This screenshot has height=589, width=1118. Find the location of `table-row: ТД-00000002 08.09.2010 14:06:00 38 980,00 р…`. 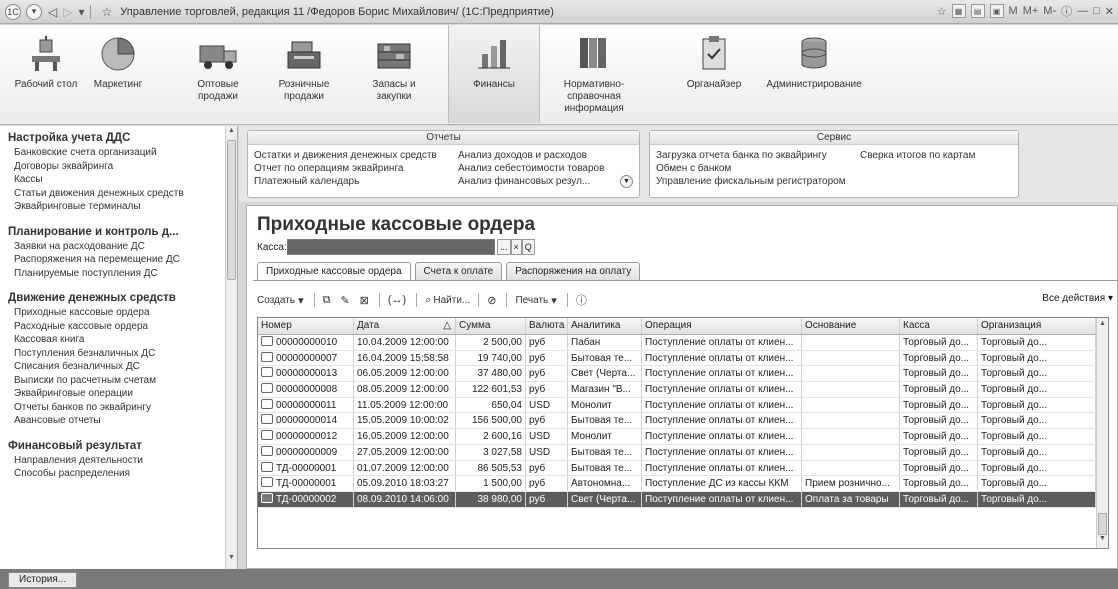

table-row: ТД-00000002 08.09.2010 14:06:00 38 980,00 р… is located at coordinates (683, 499).